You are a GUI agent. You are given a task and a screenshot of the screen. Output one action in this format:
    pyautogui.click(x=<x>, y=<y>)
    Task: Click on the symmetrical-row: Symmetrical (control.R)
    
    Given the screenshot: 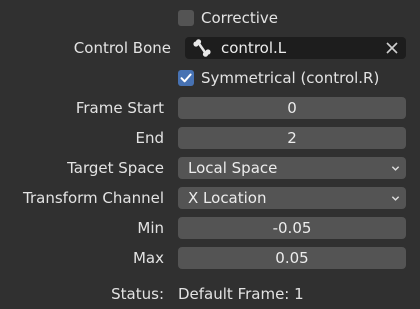 What is the action you would take?
    pyautogui.click(x=210, y=78)
    